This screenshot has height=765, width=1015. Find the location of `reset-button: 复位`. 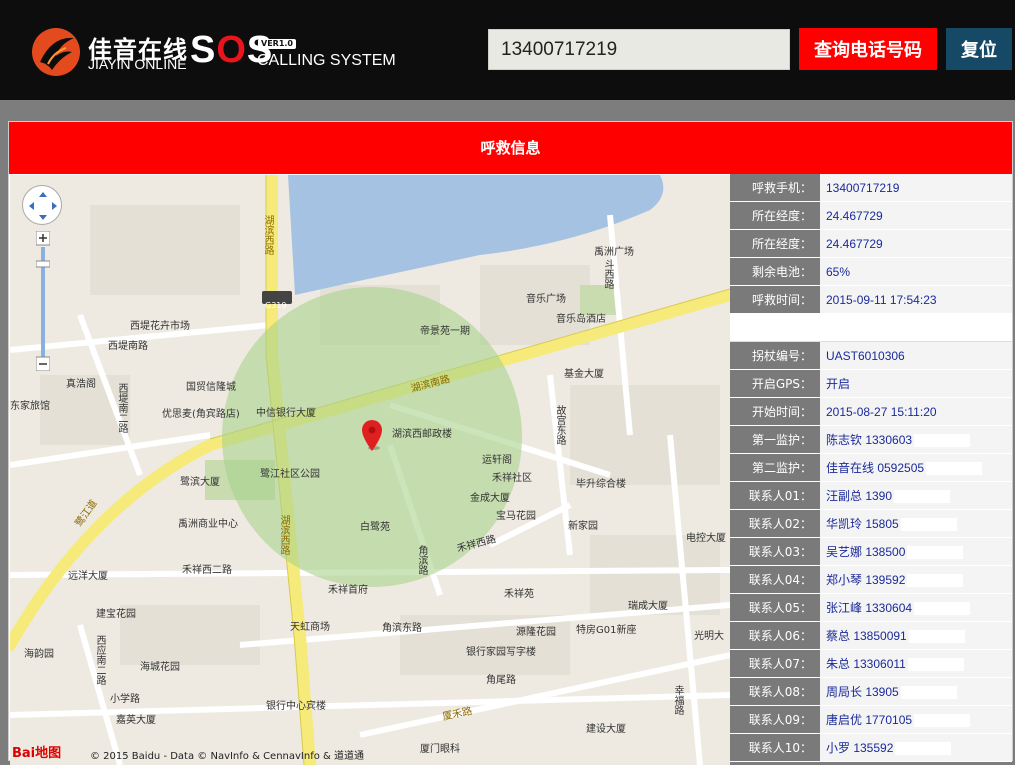

reset-button: 复位 is located at coordinates (979, 49).